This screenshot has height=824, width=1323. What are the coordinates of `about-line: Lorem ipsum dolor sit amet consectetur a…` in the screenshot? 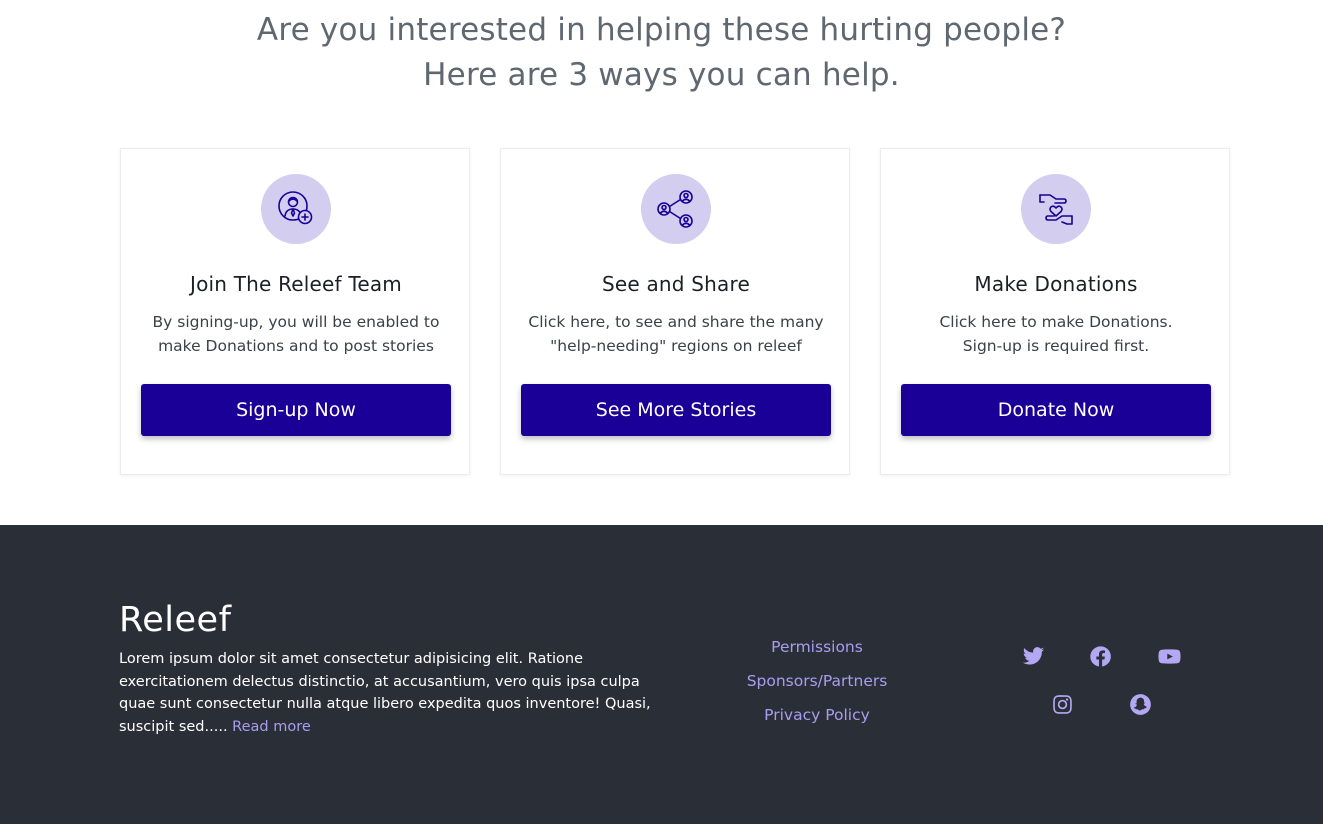 It's located at (351, 659).